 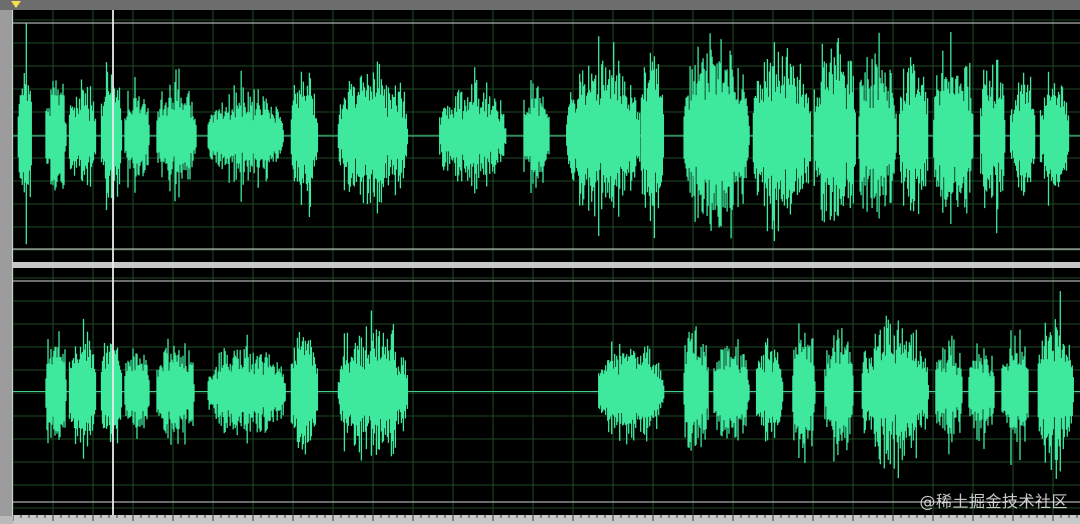 What do you see at coordinates (993, 501) in the screenshot?
I see `watermark-text: @稀土掘金技术社区` at bounding box center [993, 501].